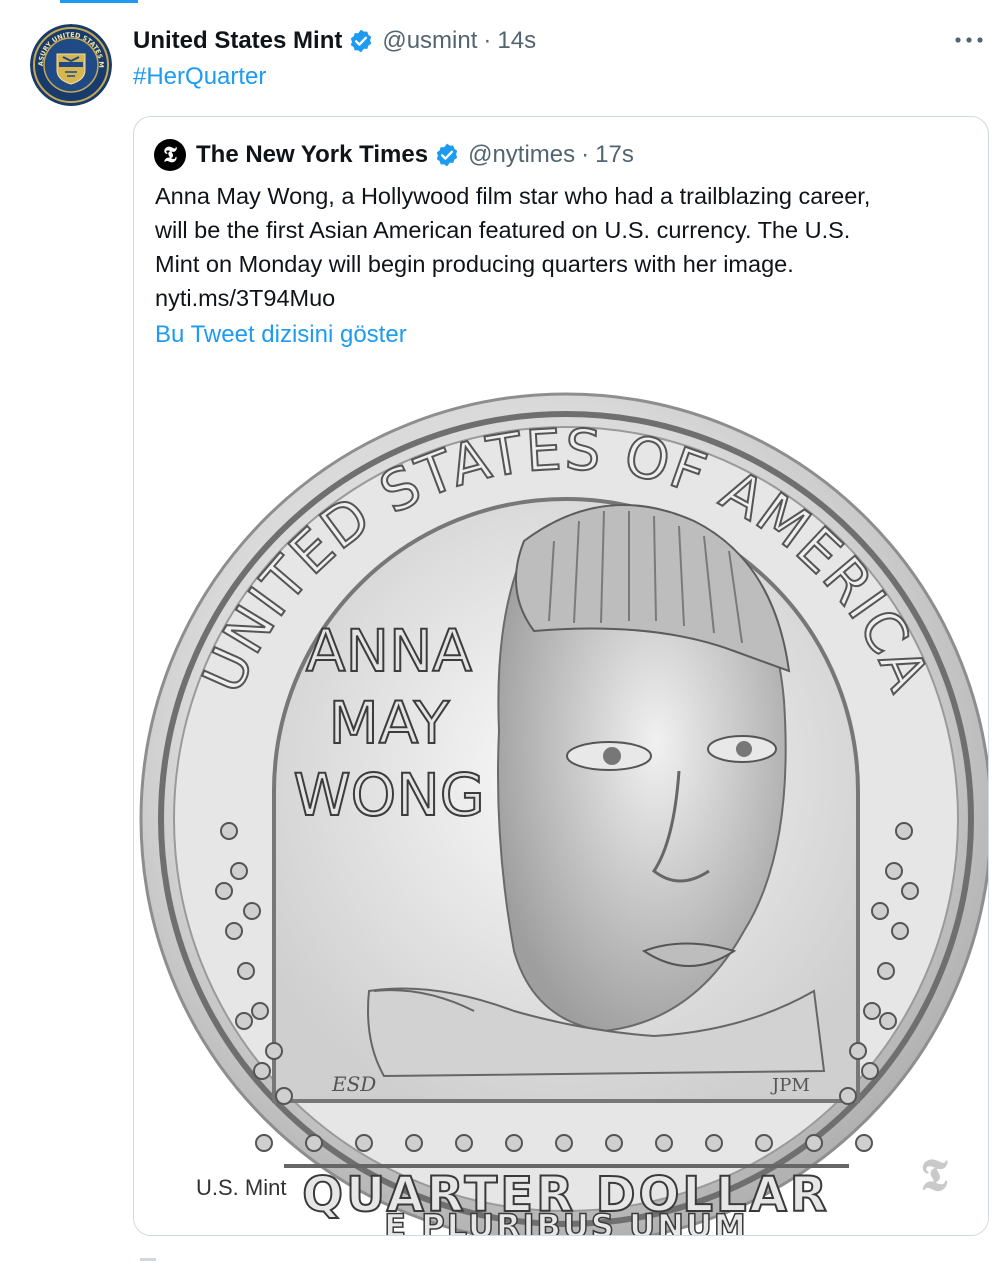  I want to click on more-button, so click(969, 40).